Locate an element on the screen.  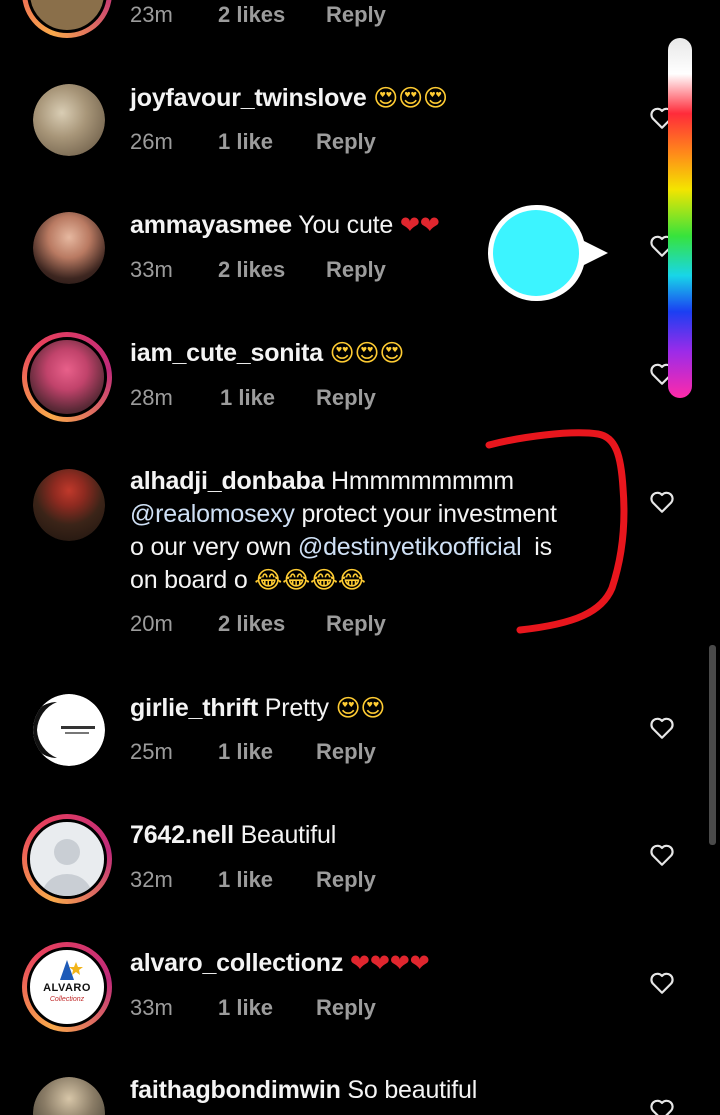
comment-text: faithagbondimwin So beautiful is located at coordinates (375, 1090).